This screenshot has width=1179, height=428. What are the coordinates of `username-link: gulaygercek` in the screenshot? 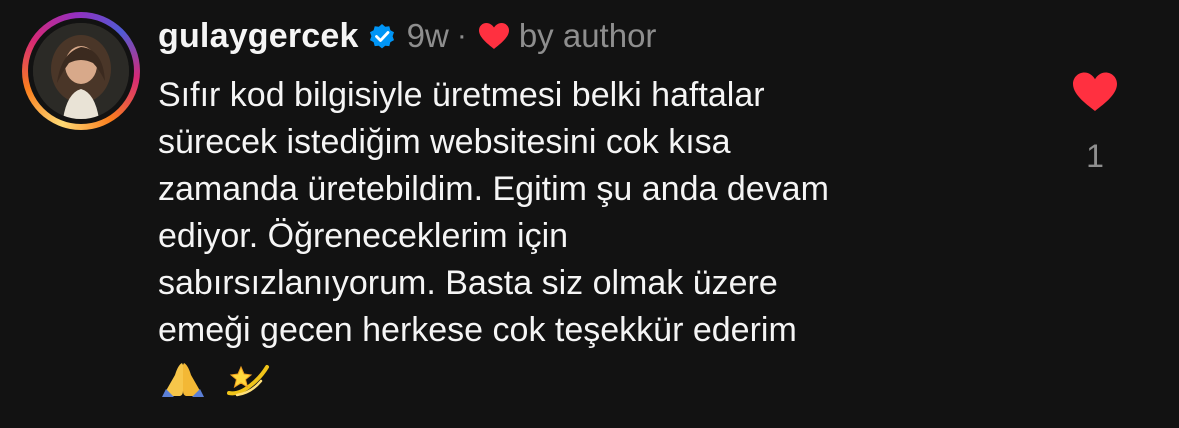 It's located at (258, 36).